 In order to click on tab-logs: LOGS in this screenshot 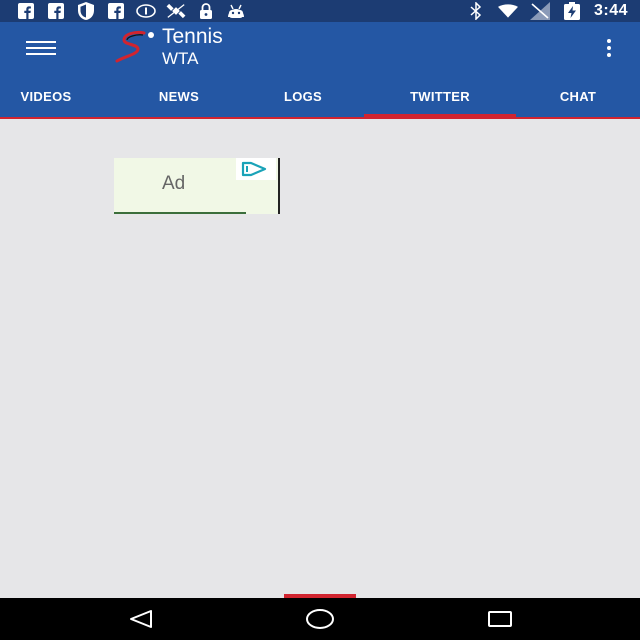, I will do `click(303, 96)`.